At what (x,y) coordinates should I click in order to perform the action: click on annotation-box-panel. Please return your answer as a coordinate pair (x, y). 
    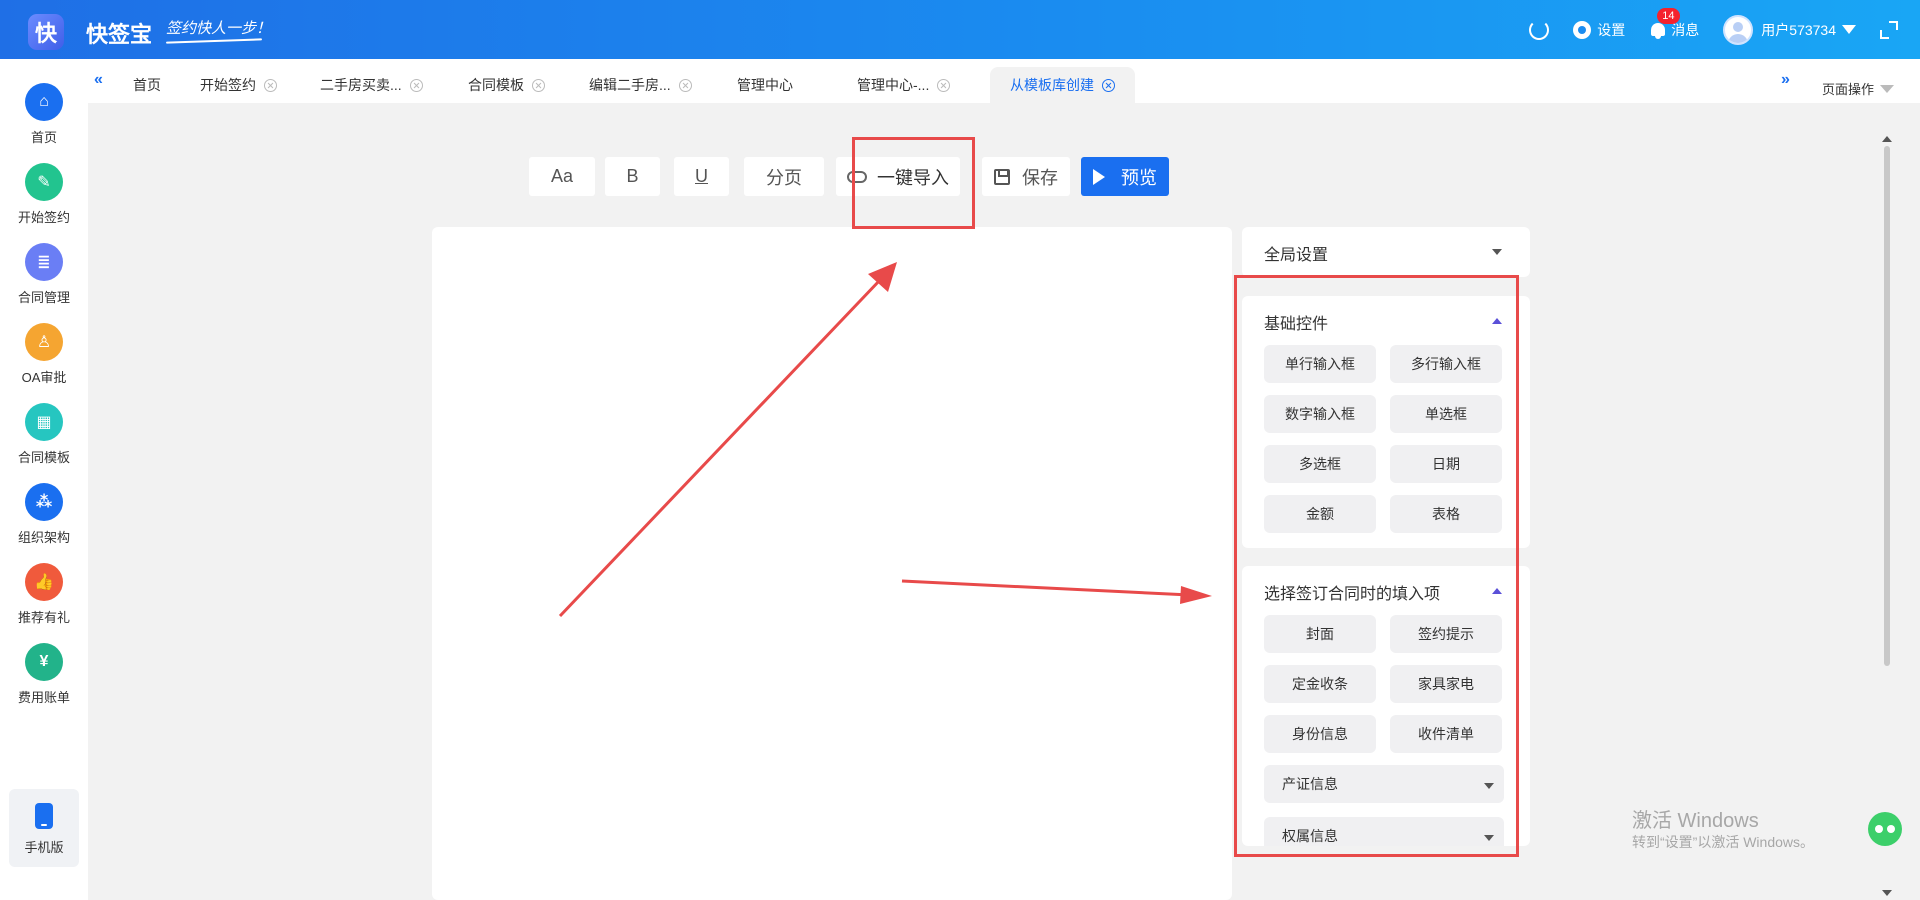
    Looking at the image, I should click on (1376, 566).